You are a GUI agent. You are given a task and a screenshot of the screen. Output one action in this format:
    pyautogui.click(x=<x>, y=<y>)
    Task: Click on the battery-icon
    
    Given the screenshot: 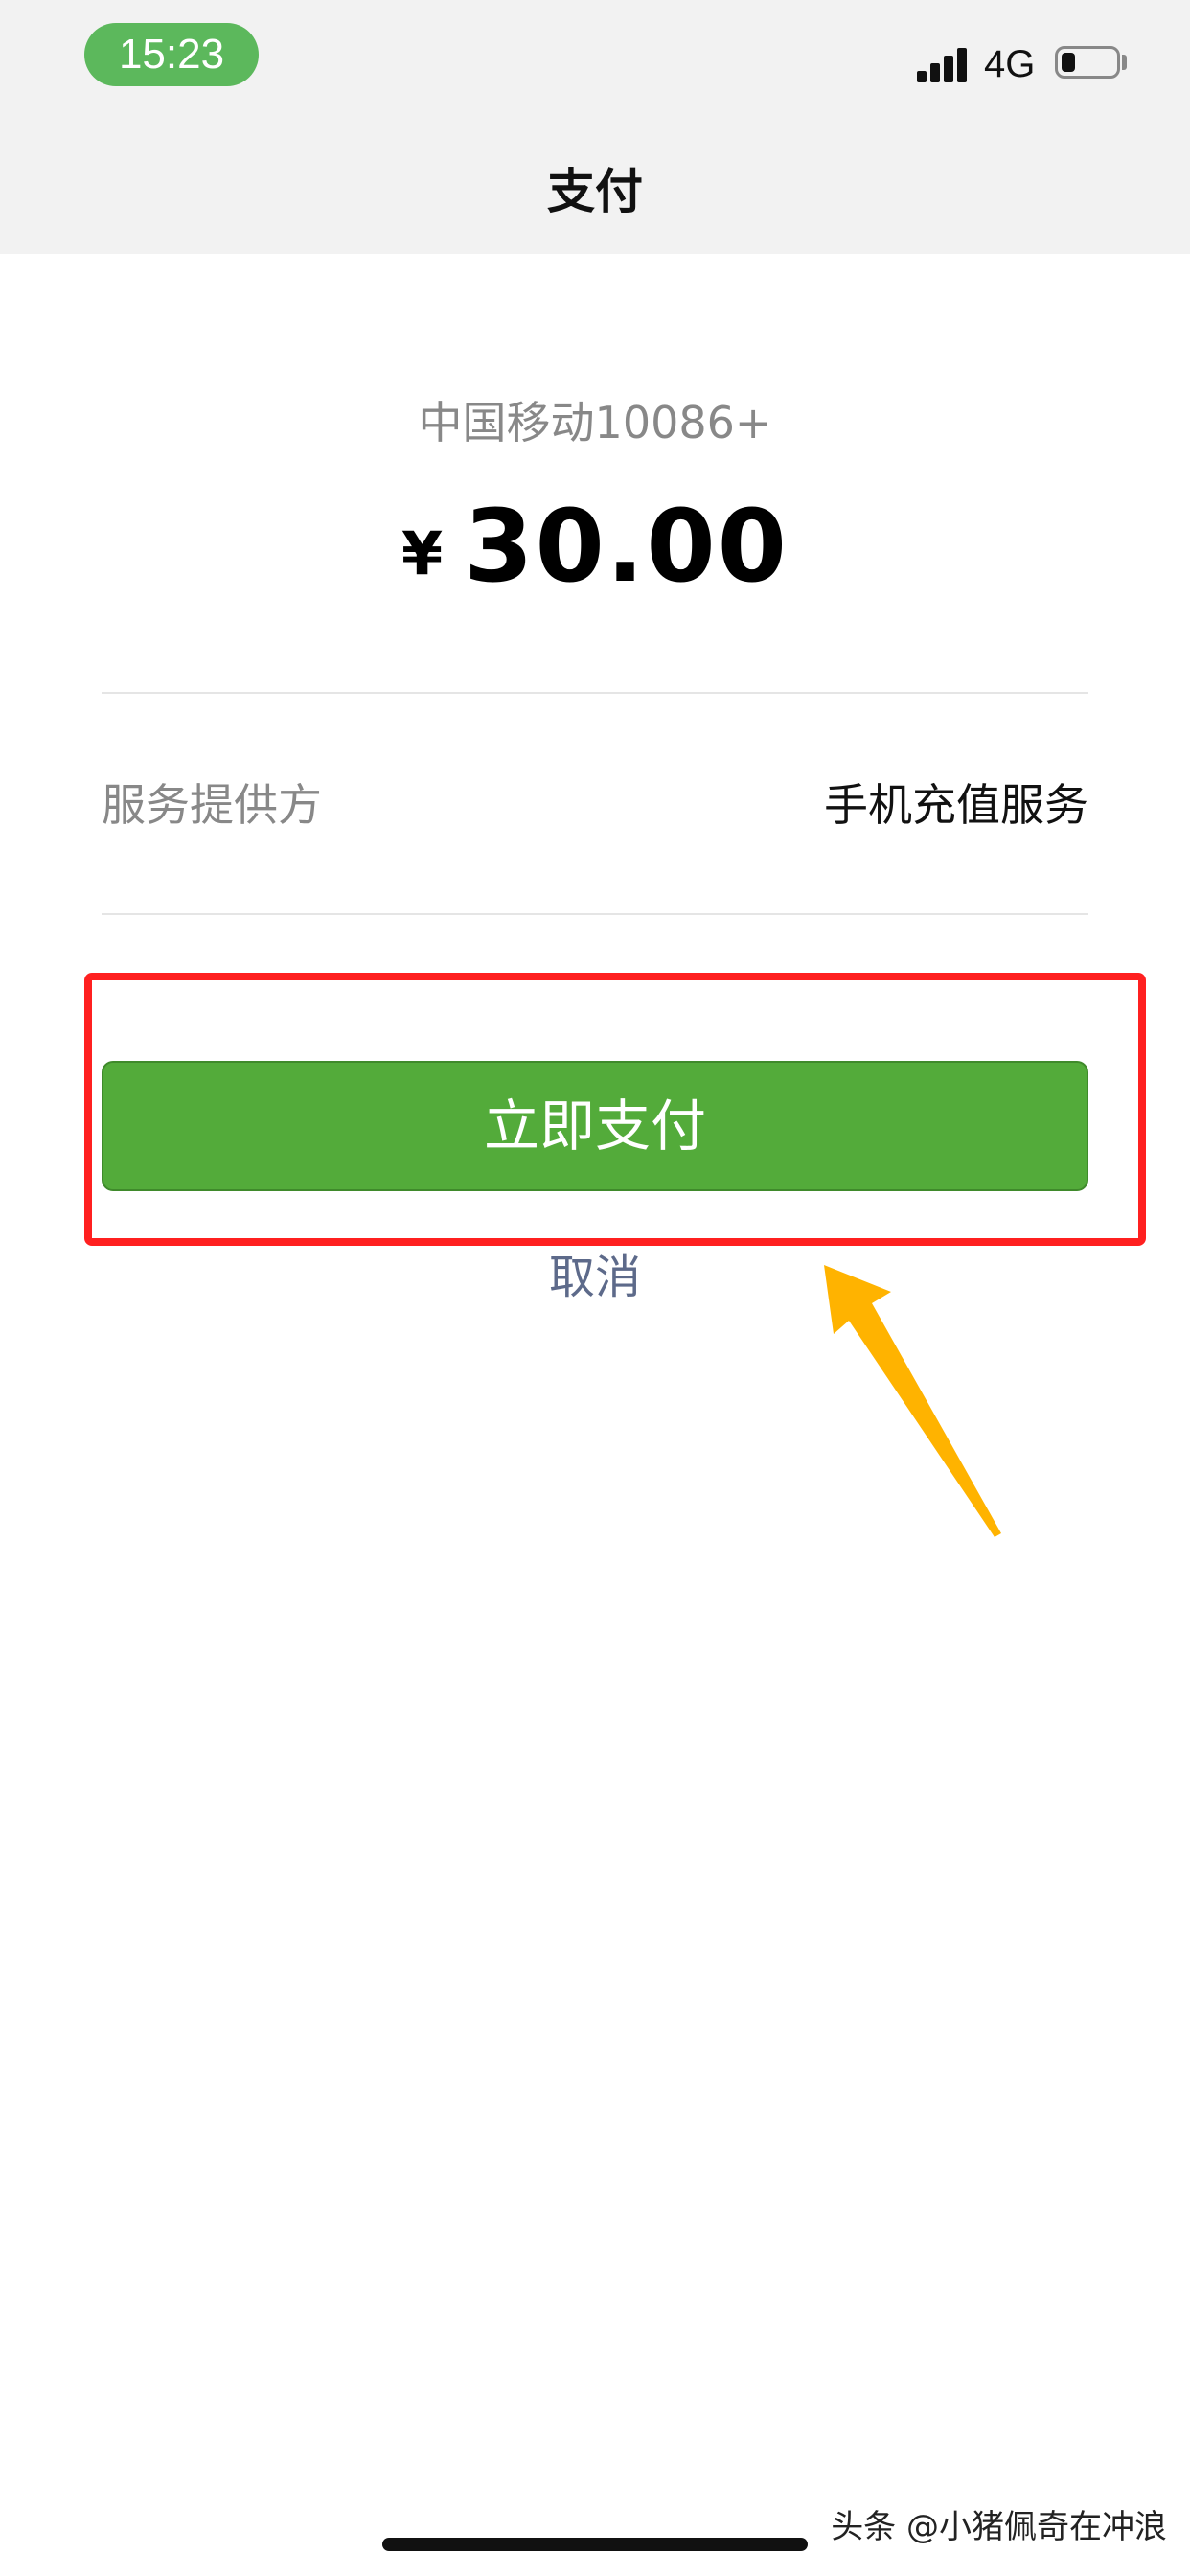 What is the action you would take?
    pyautogui.click(x=1088, y=63)
    